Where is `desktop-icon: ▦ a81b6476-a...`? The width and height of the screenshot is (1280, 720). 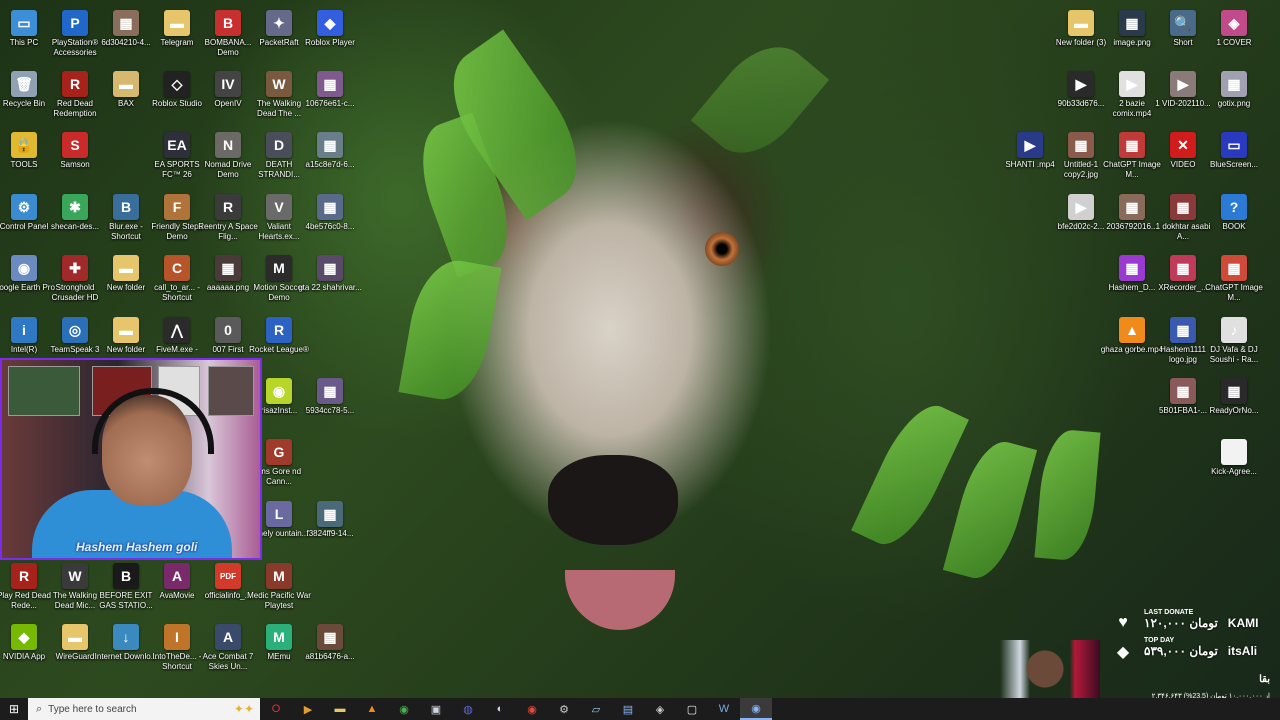 desktop-icon: ▦ a81b6476-a... is located at coordinates (330, 647).